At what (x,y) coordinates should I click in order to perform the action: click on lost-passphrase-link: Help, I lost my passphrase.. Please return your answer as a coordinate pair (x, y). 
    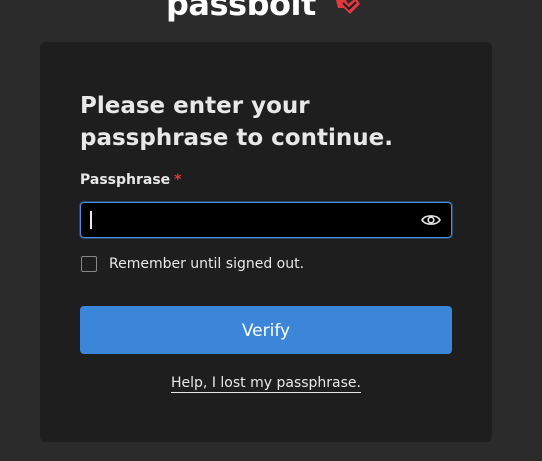
    Looking at the image, I should click on (266, 384).